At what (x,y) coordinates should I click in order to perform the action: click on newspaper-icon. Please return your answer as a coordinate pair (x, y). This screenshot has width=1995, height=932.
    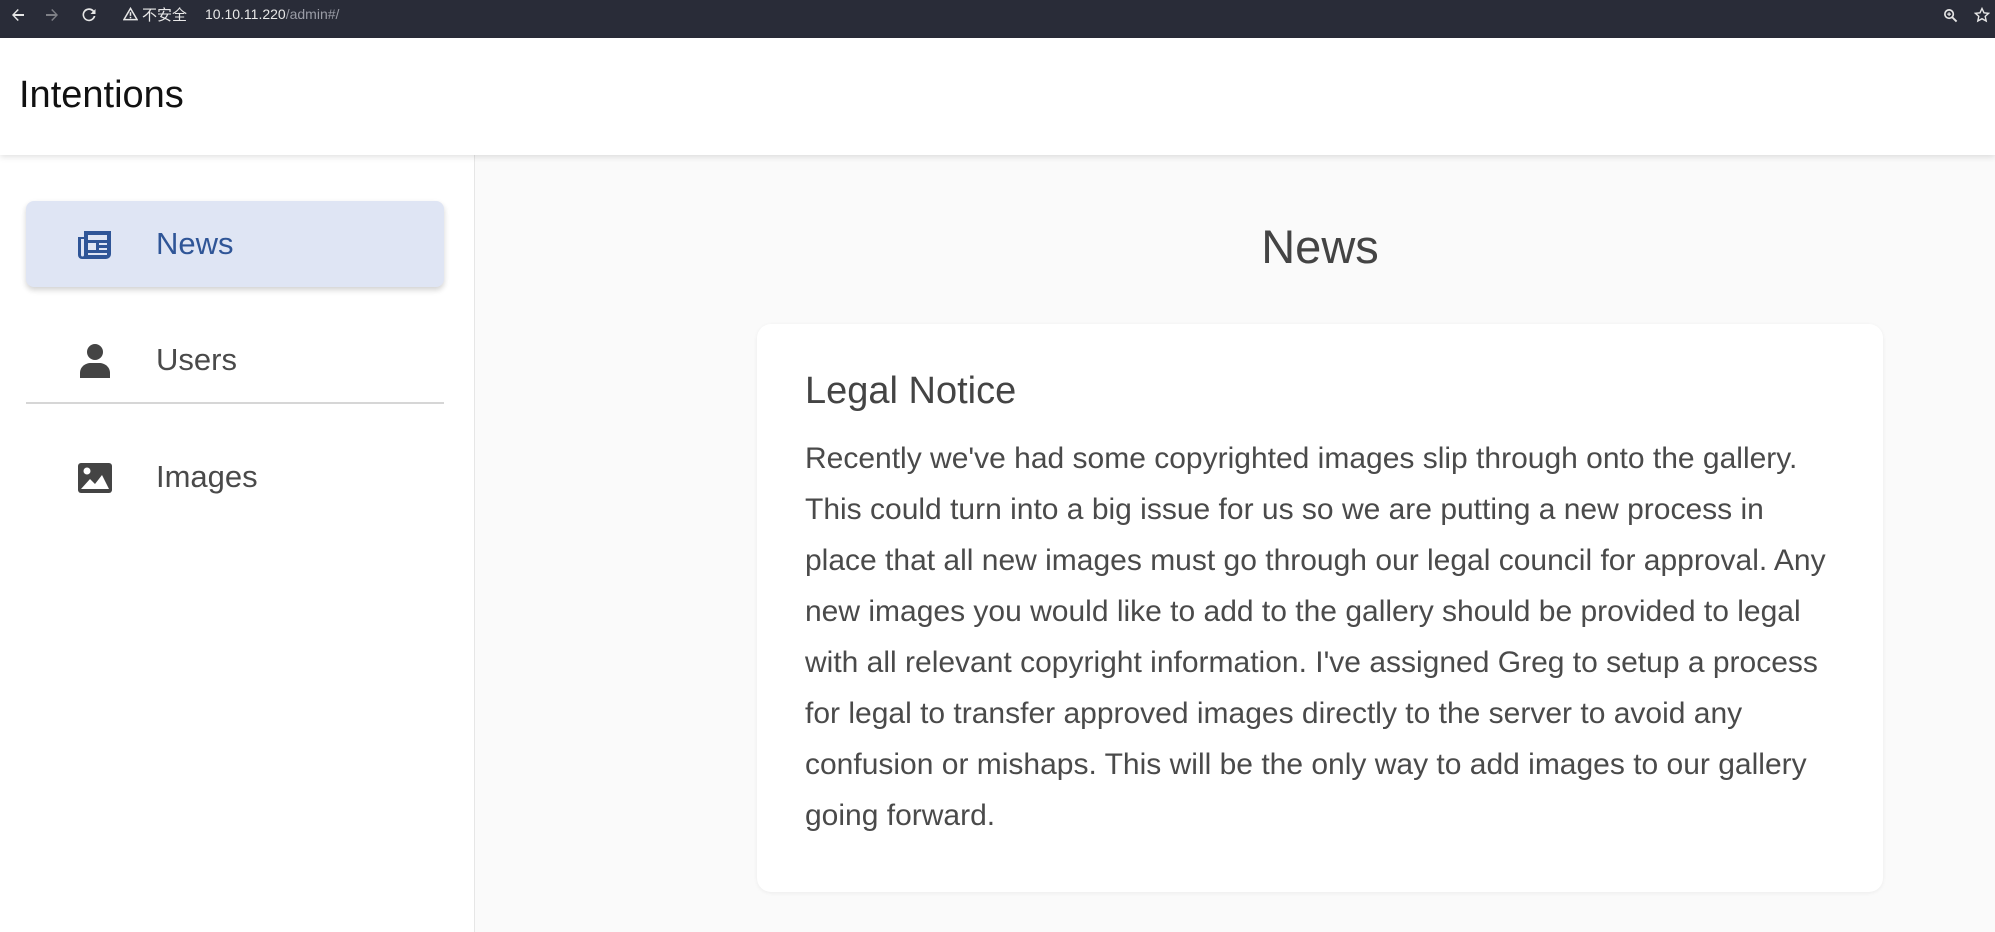
    Looking at the image, I should click on (95, 245).